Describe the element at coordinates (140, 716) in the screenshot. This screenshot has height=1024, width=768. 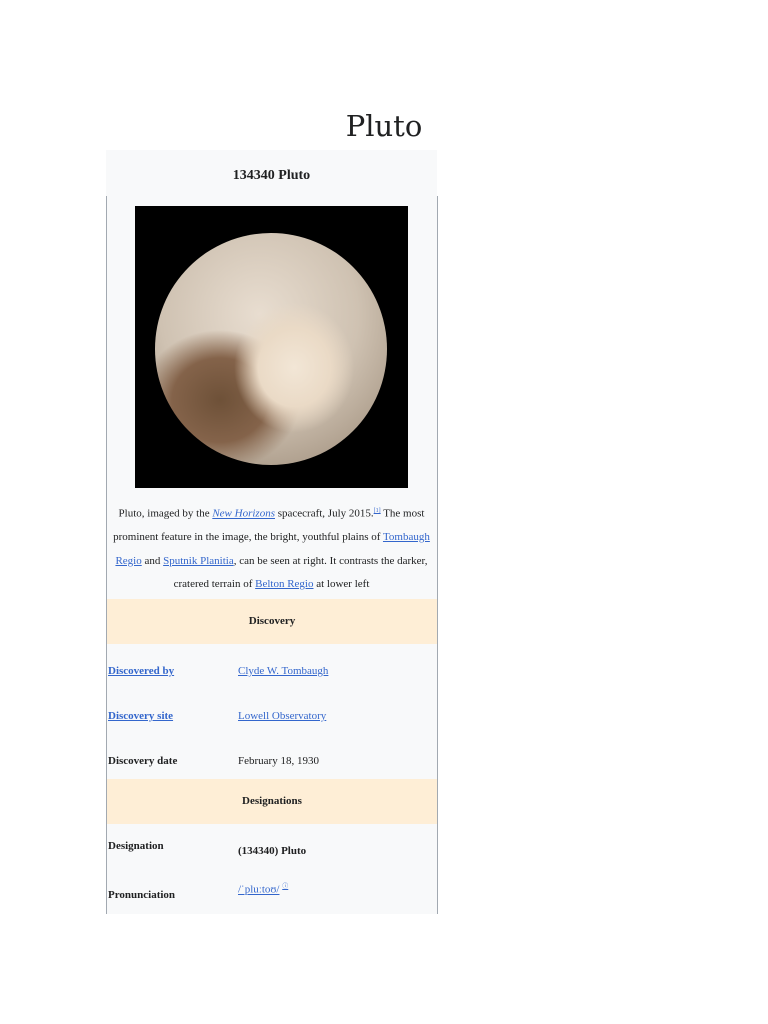
I see `discovery-site-label: Discovery site` at that location.